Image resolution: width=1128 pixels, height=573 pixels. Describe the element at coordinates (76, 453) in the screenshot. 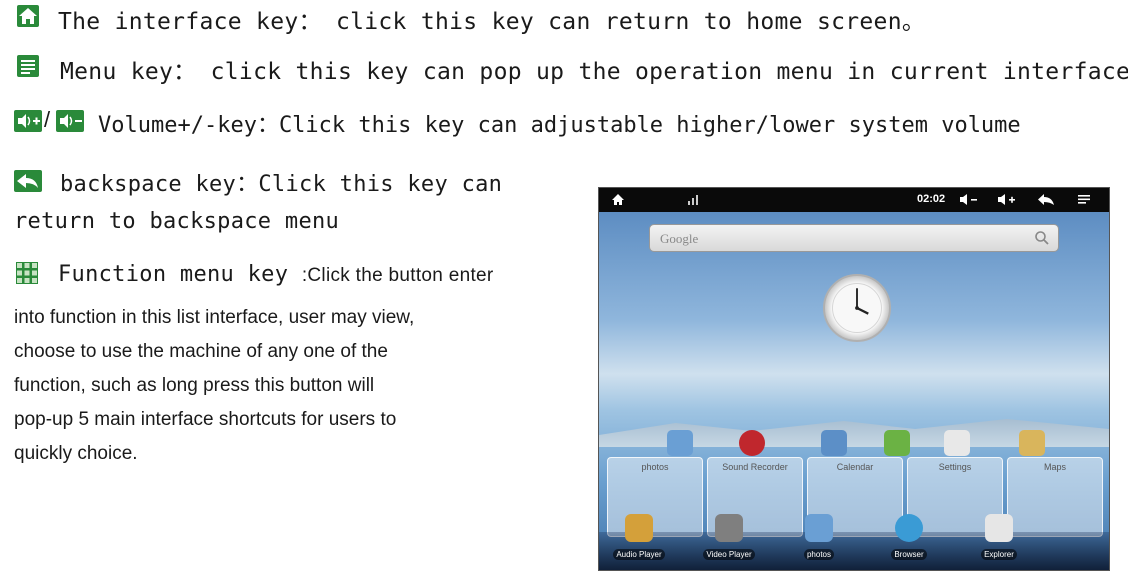

I see `function-key-line-5: quickly choice.` at that location.